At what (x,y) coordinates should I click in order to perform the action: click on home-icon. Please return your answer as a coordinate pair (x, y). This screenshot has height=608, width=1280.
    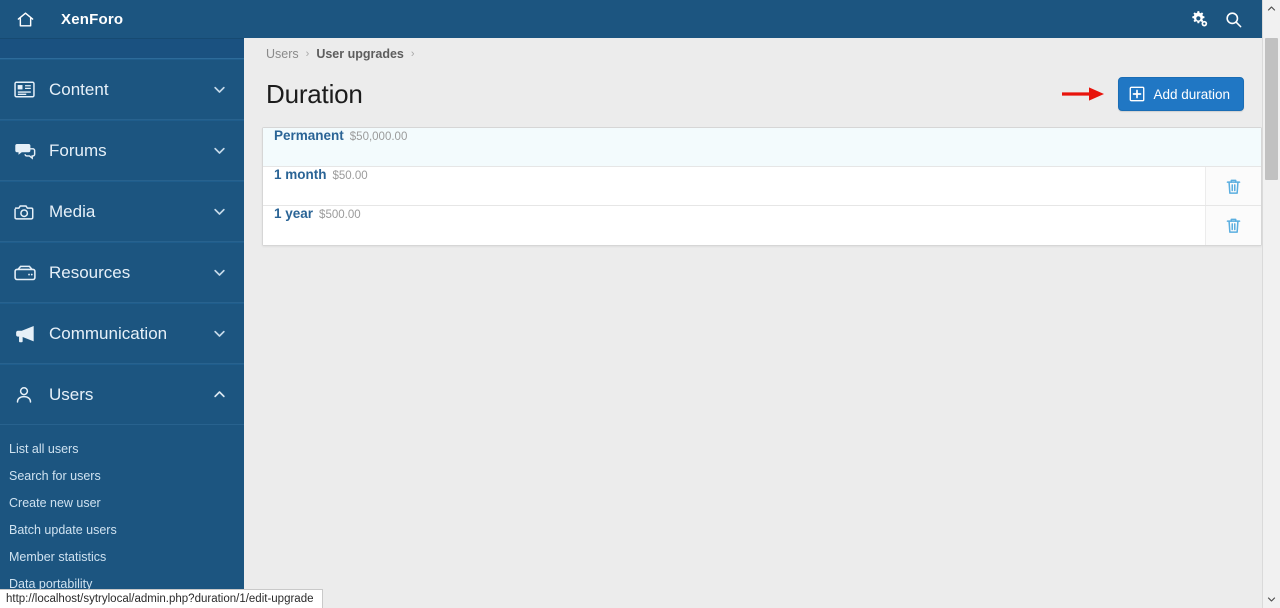
    Looking at the image, I should click on (25, 19).